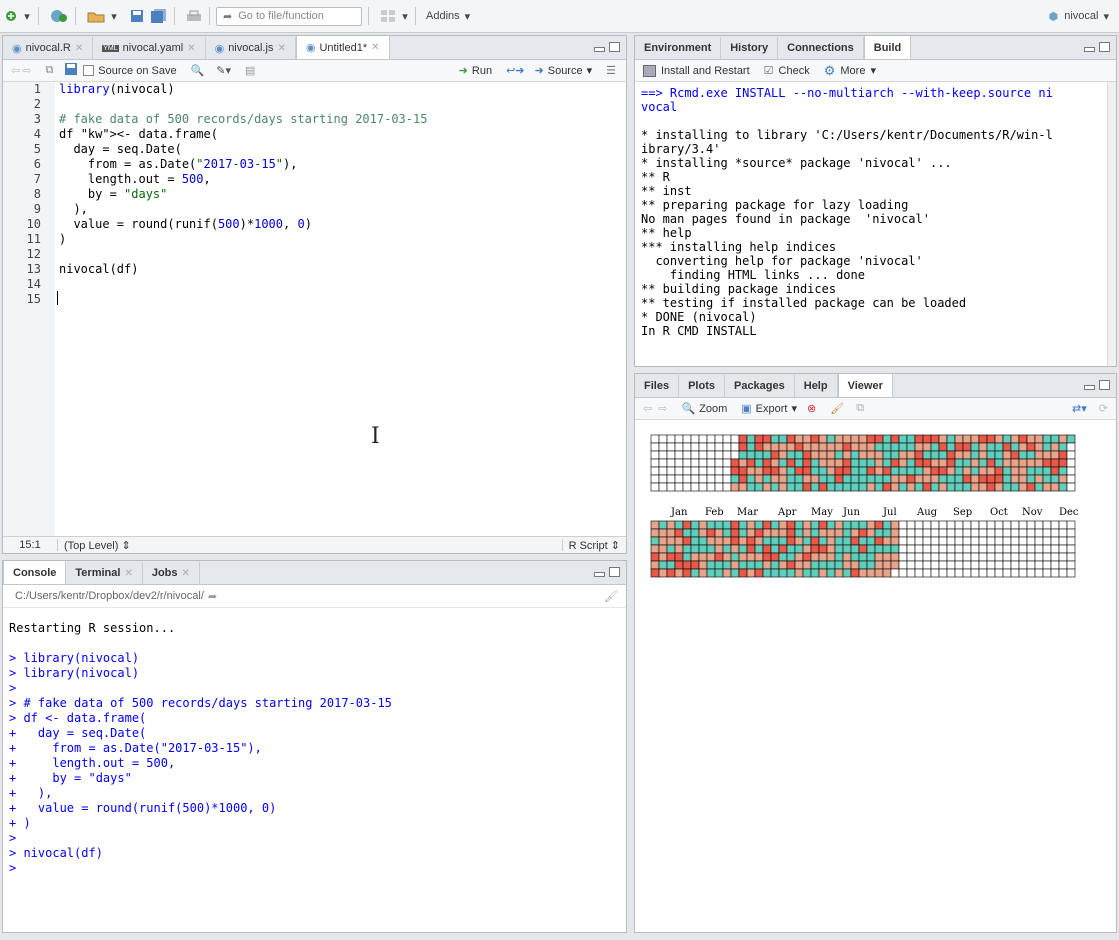 This screenshot has width=1119, height=940. What do you see at coordinates (186, 573) in the screenshot?
I see `close-icon: ✕` at bounding box center [186, 573].